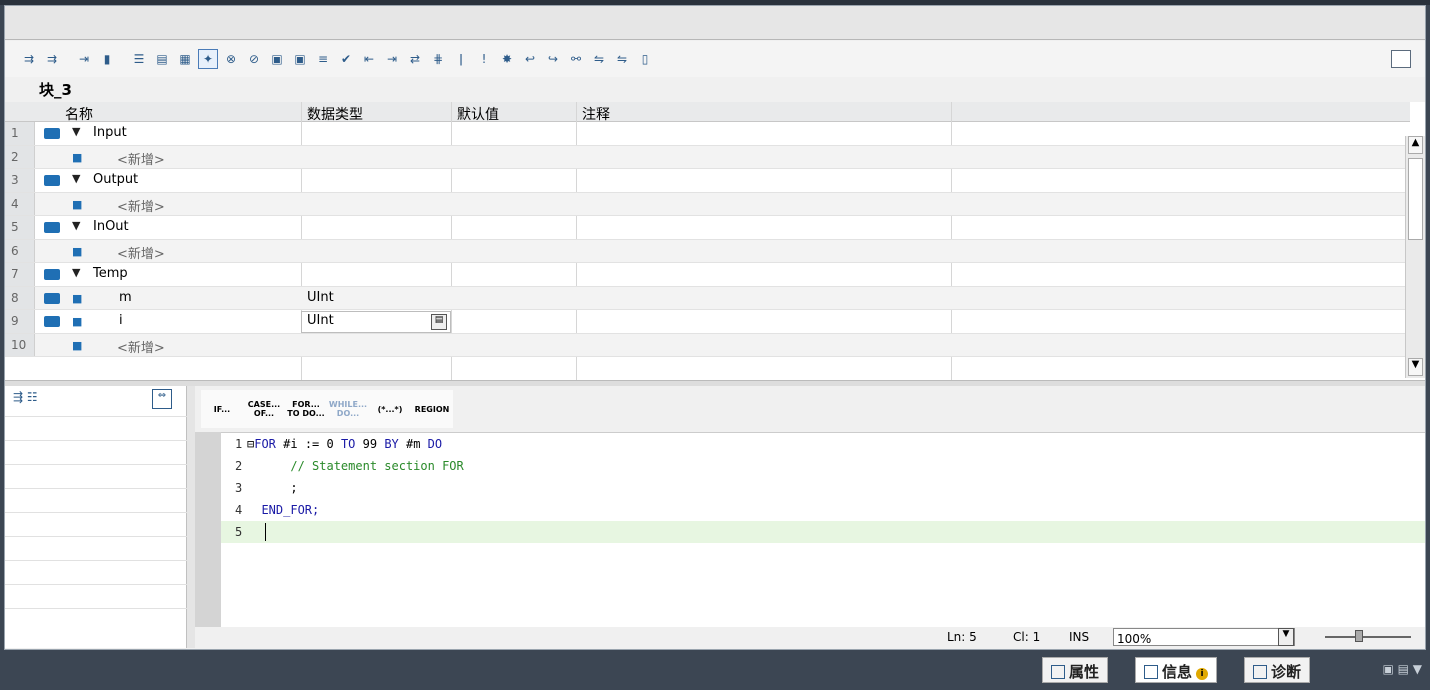  I want to click on goto-icon: ⇥, so click(84, 59).